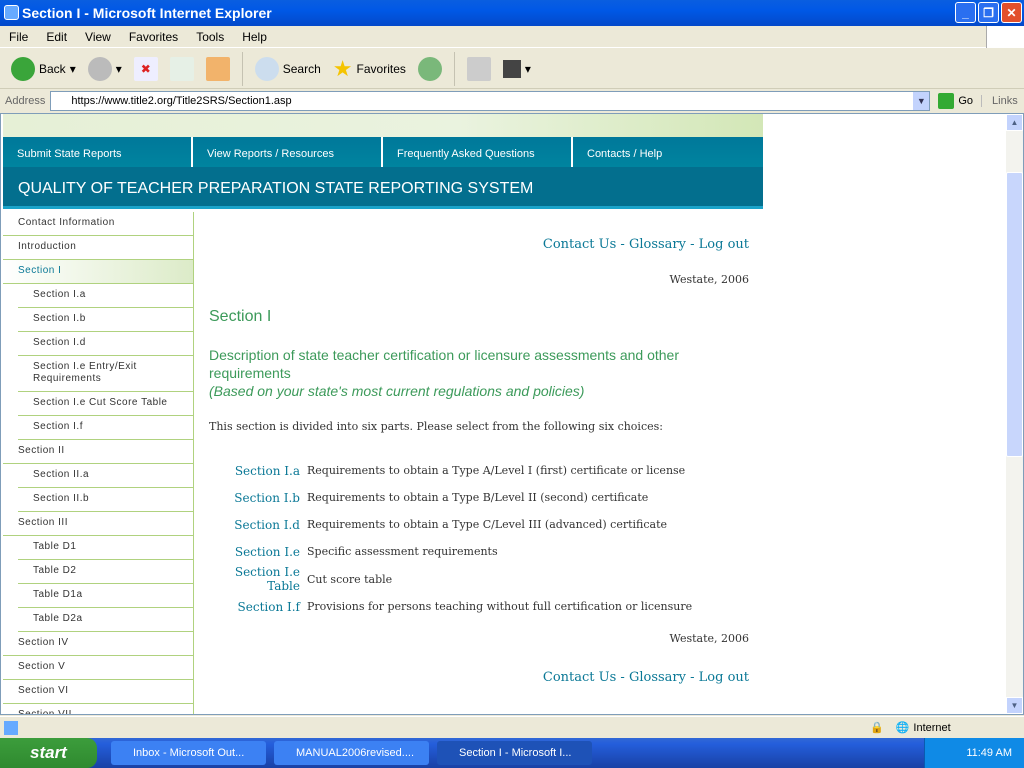 The width and height of the screenshot is (1024, 768). I want to click on printer-icon, so click(478, 68).